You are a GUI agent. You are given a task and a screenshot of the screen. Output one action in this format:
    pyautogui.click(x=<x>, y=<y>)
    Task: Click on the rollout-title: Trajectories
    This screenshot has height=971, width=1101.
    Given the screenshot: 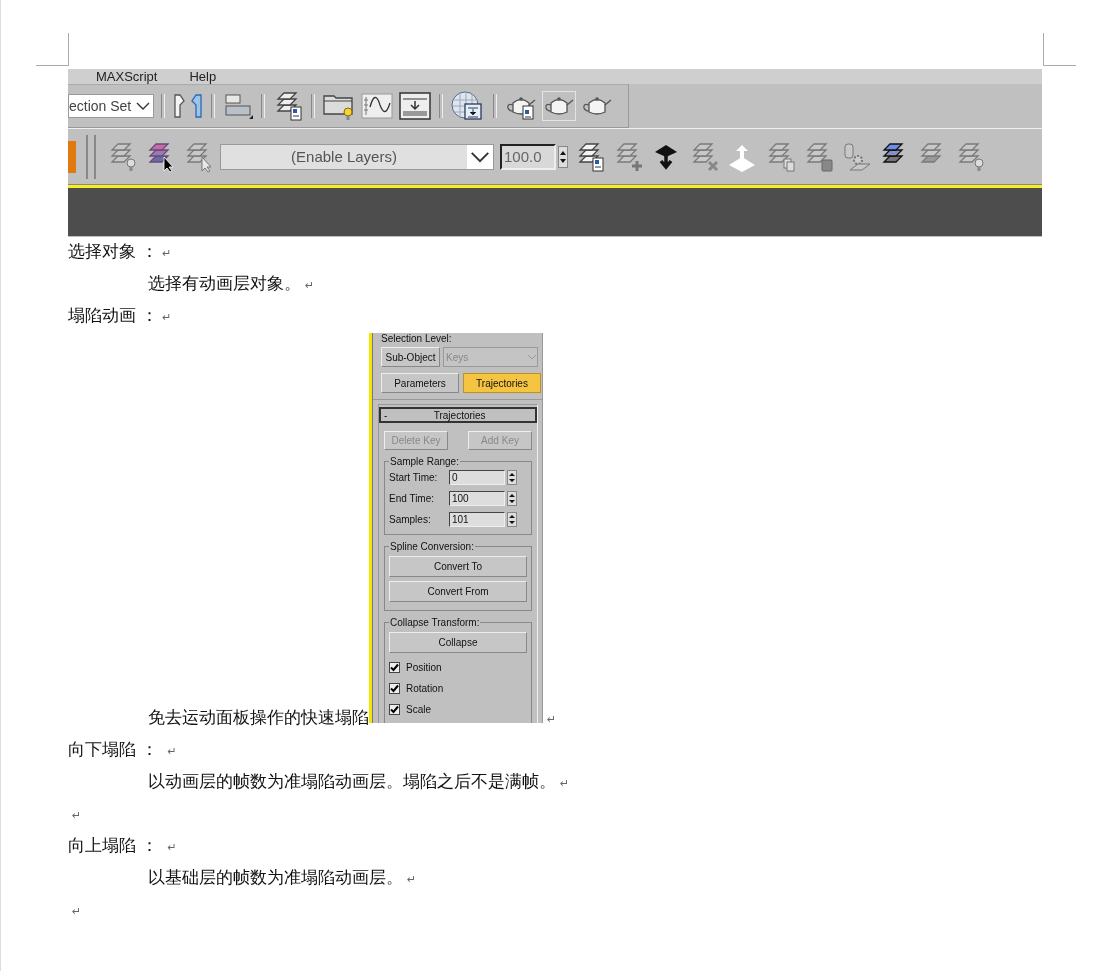 What is the action you would take?
    pyautogui.click(x=459, y=415)
    